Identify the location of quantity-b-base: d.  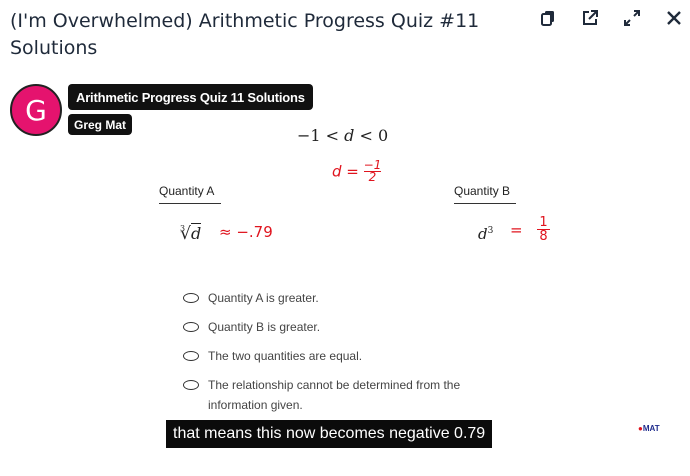
(483, 234).